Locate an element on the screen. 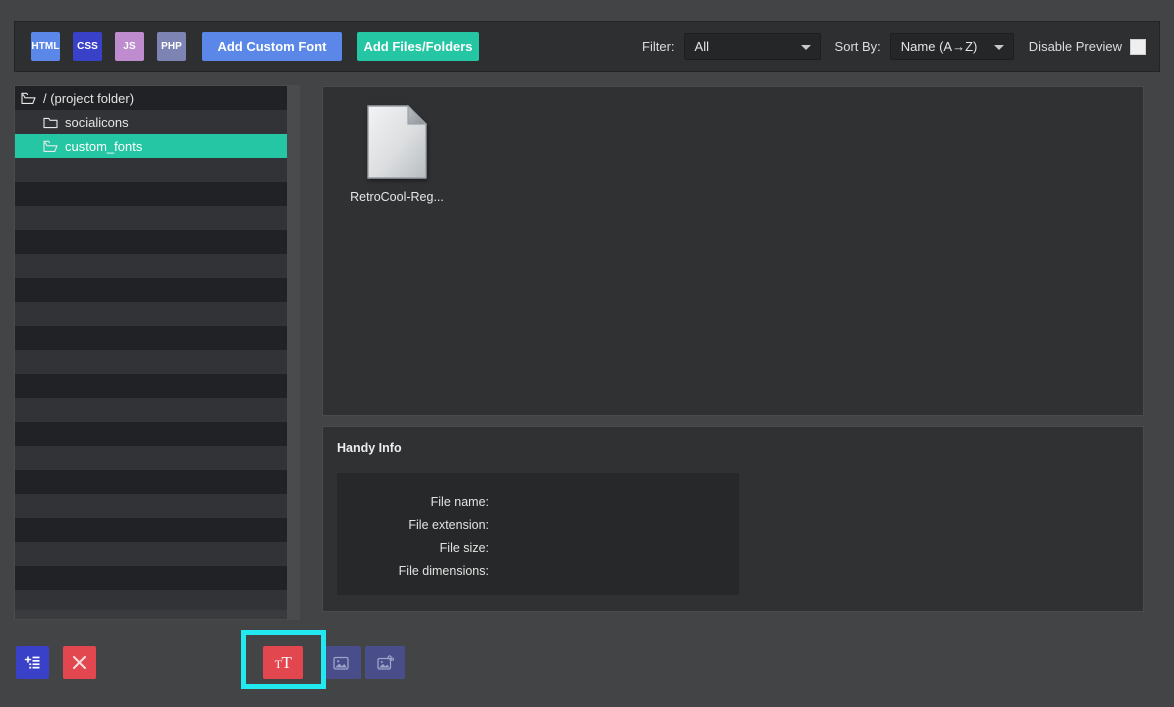  add-to-list-button is located at coordinates (32, 662).